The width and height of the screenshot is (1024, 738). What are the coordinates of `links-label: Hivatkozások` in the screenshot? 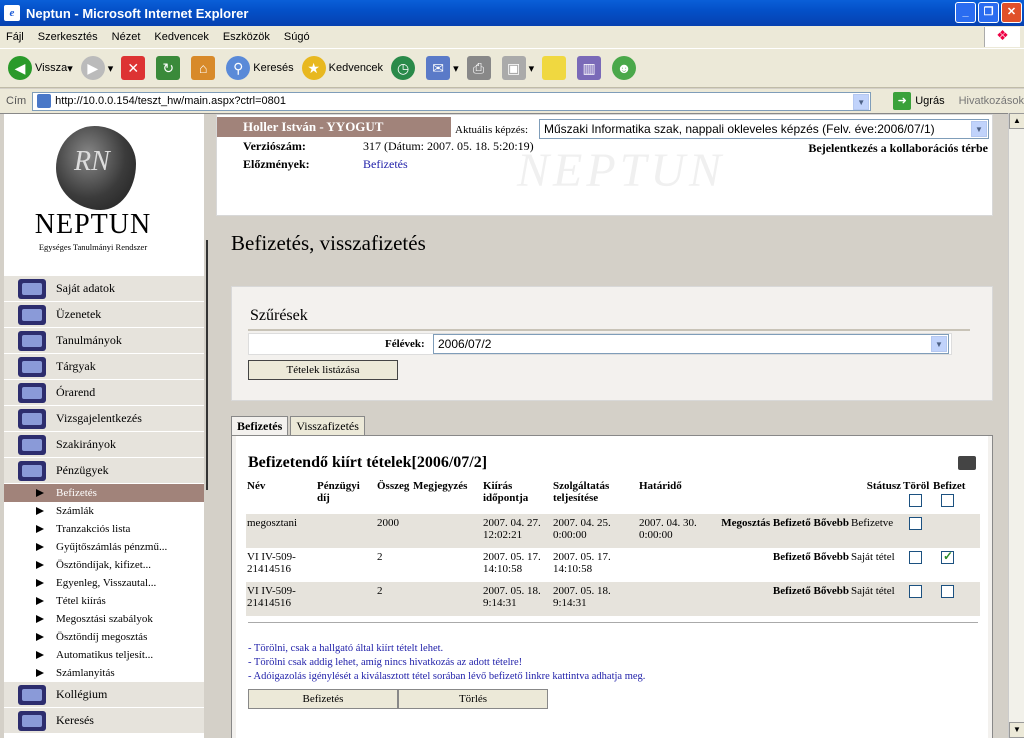 It's located at (991, 101).